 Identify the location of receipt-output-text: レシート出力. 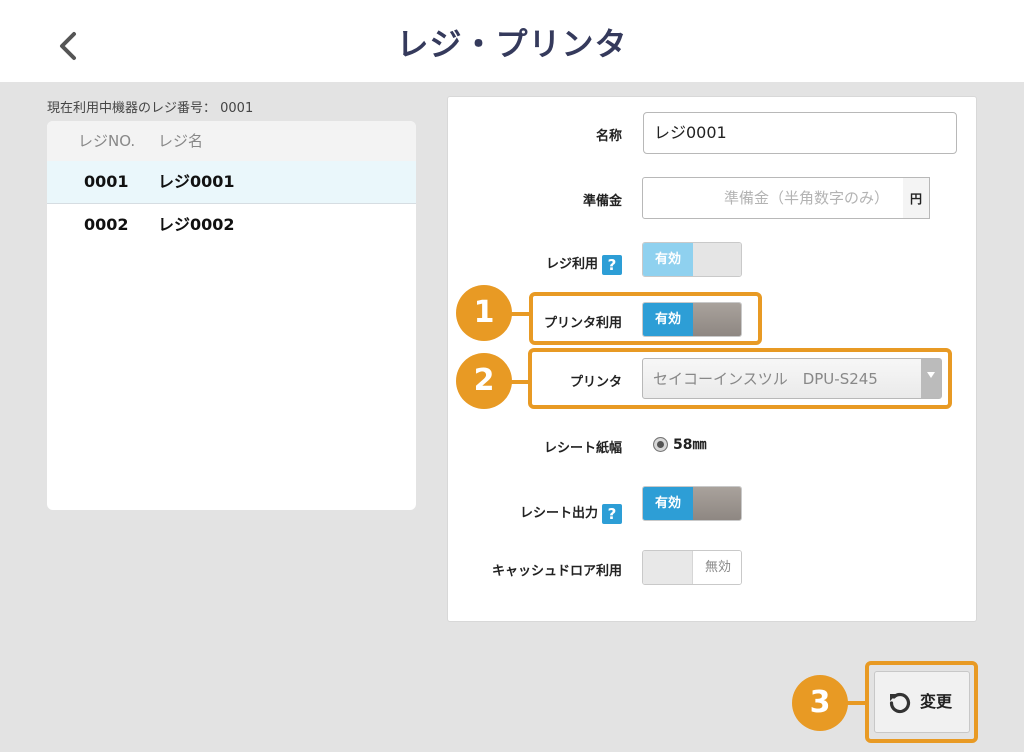
(558, 513).